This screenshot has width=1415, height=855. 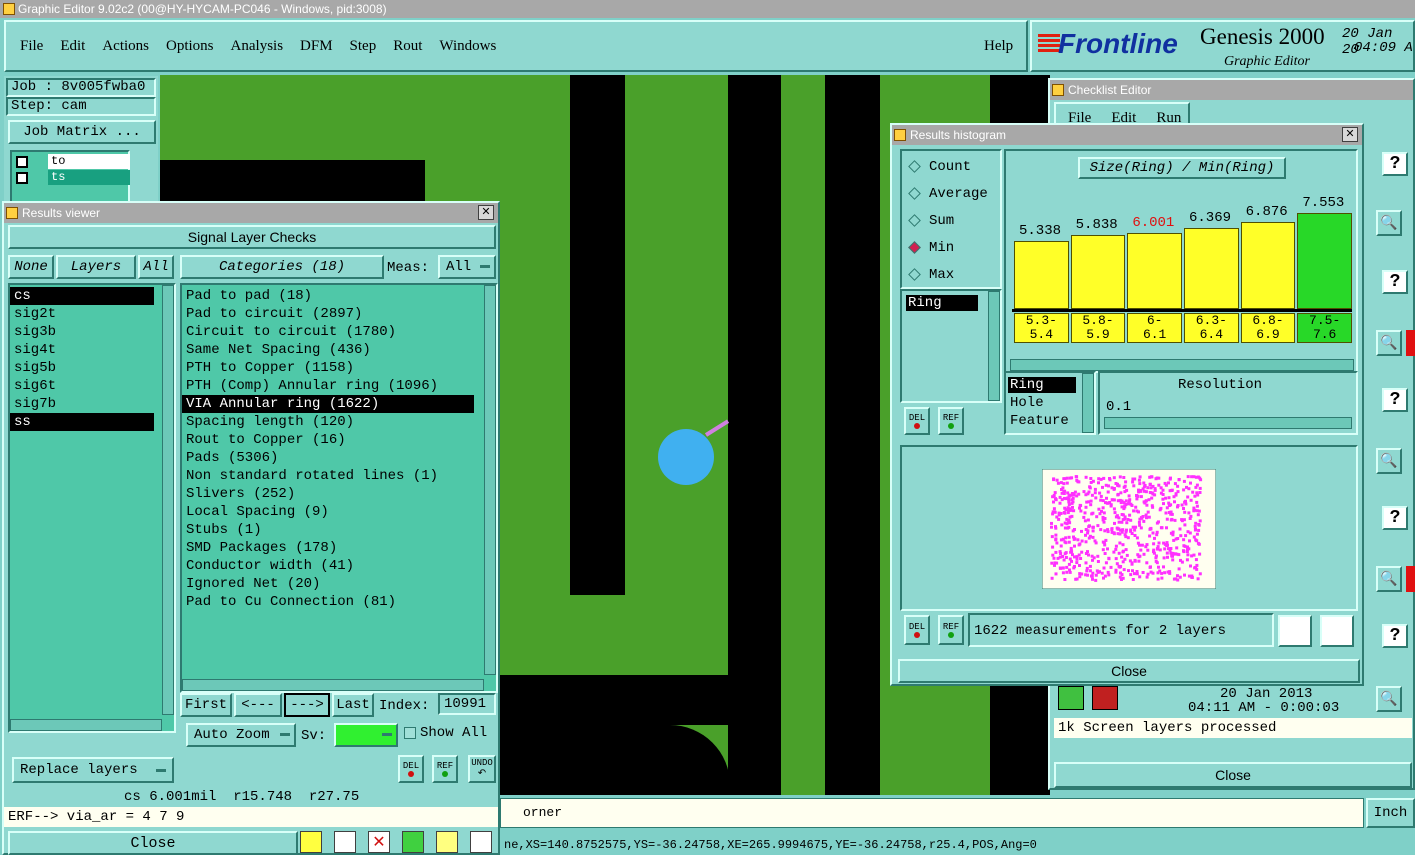 I want to click on mode-sum: Sum, so click(x=951, y=220).